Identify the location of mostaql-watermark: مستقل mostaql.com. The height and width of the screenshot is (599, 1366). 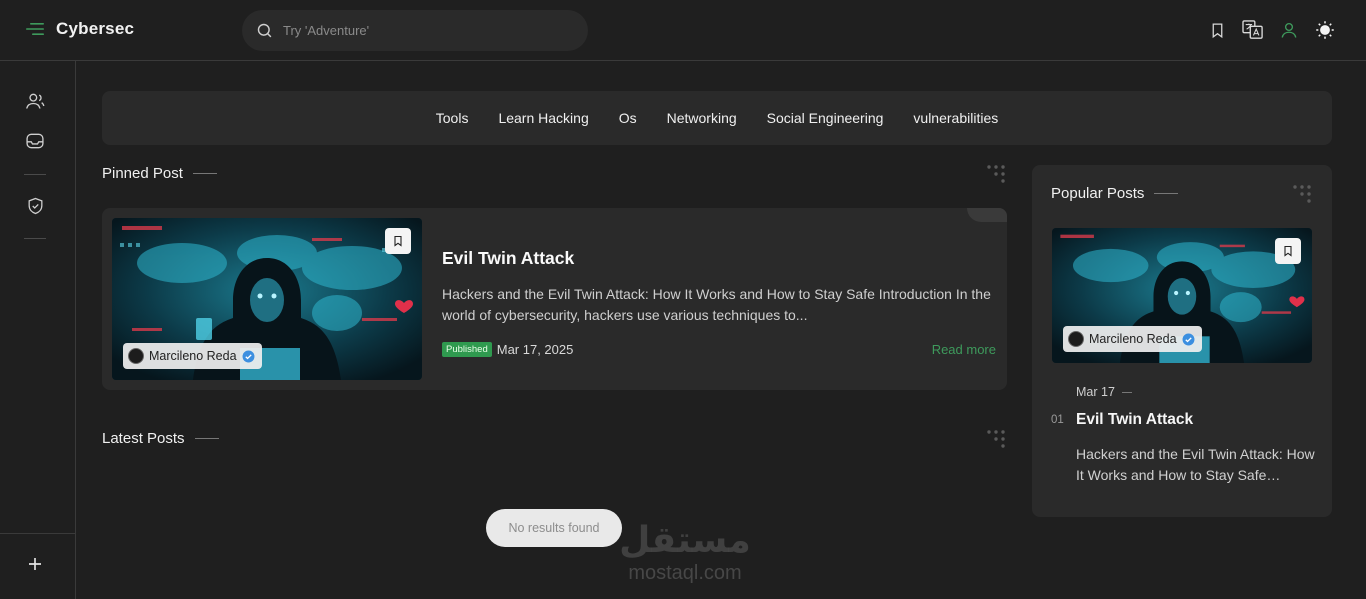
(685, 555).